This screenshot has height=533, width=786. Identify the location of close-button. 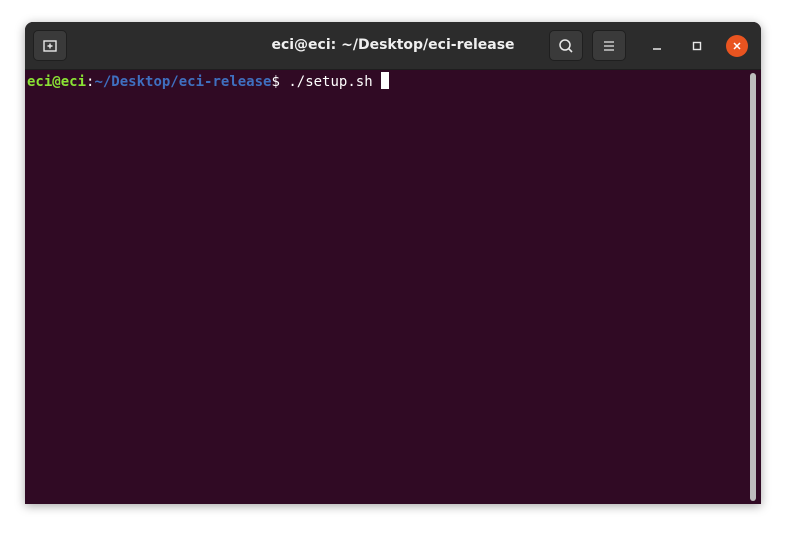
(737, 46).